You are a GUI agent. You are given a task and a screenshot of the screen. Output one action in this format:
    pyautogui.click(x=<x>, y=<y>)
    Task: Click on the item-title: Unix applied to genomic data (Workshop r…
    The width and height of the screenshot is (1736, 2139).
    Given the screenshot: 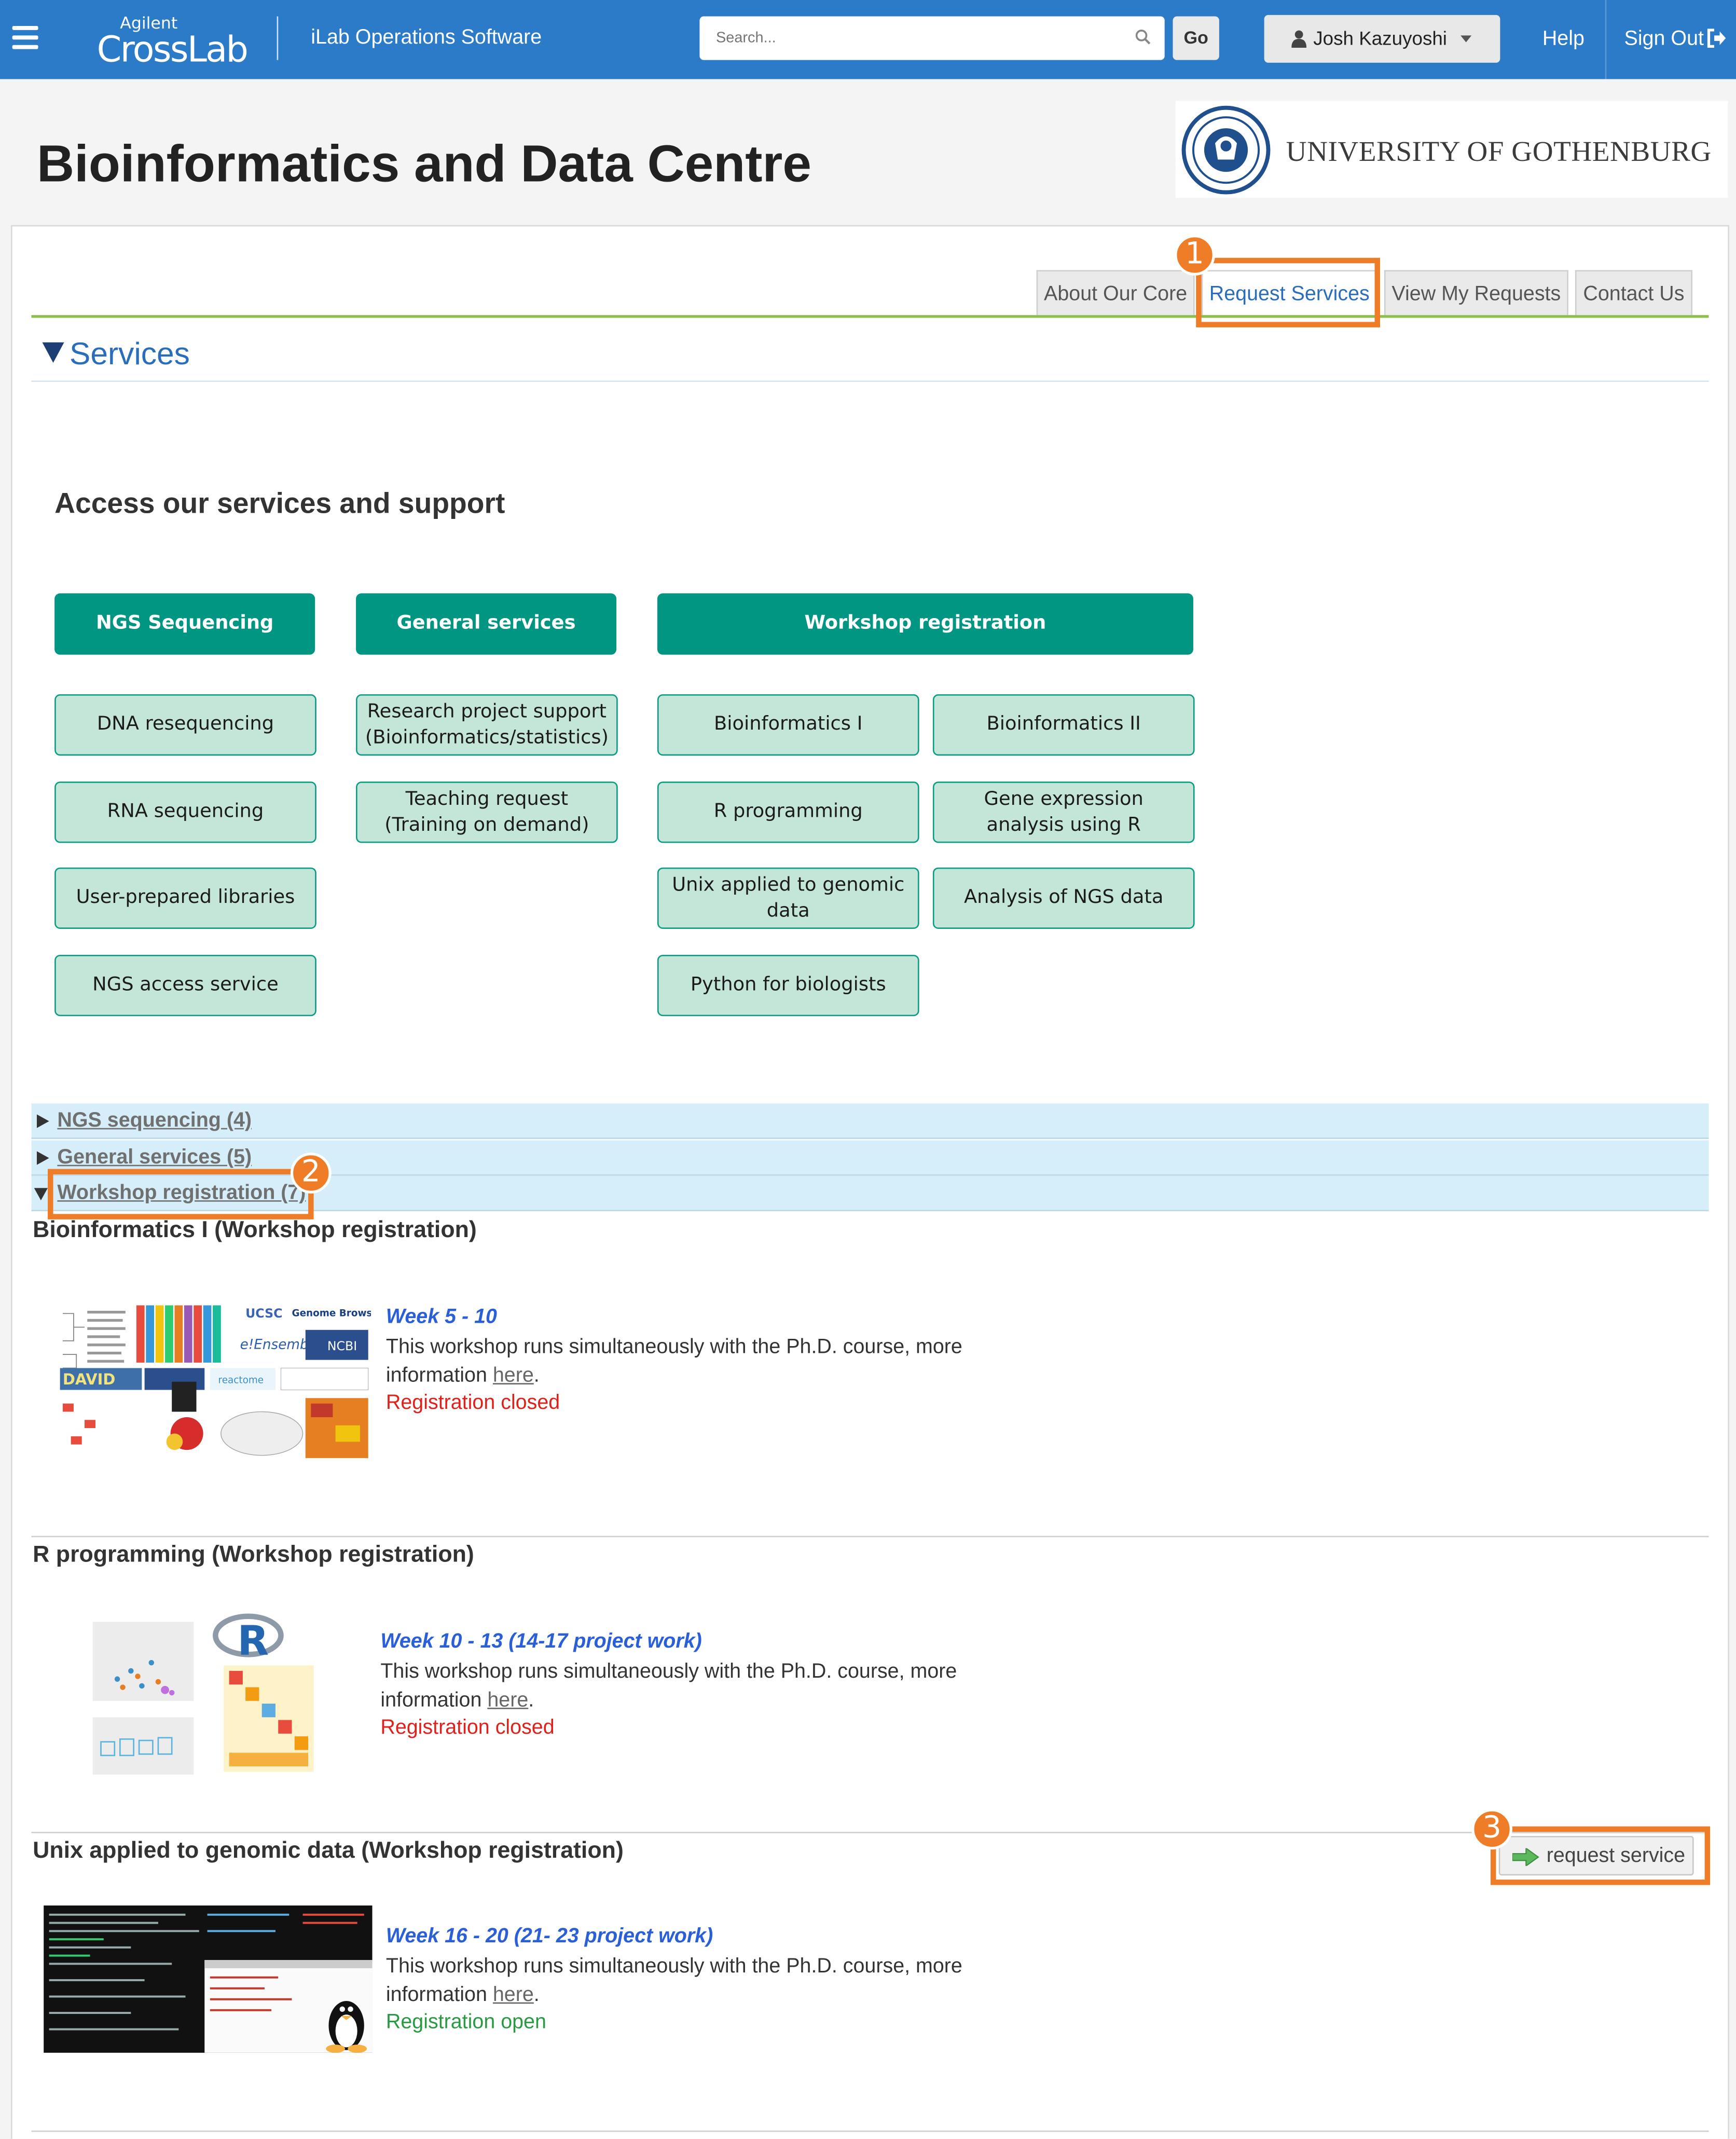 What is the action you would take?
    pyautogui.click(x=328, y=1850)
    